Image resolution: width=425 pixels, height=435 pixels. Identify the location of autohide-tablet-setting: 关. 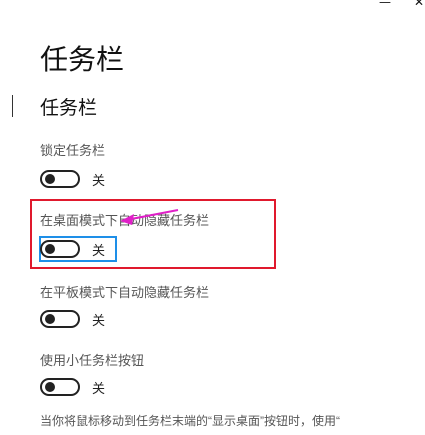
(72, 319).